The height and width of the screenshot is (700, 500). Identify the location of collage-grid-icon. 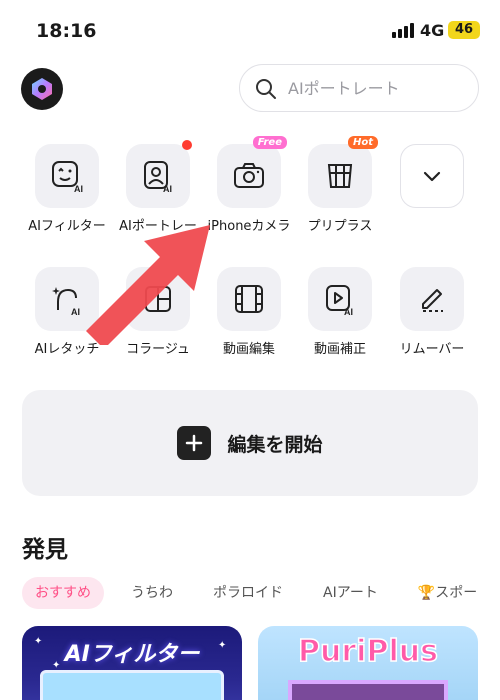
(340, 176).